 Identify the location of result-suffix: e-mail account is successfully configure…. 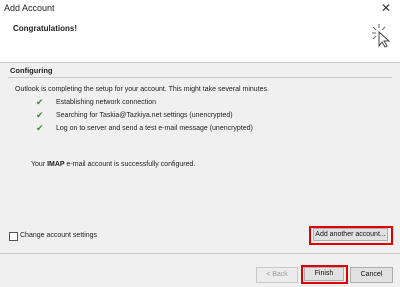
(130, 164).